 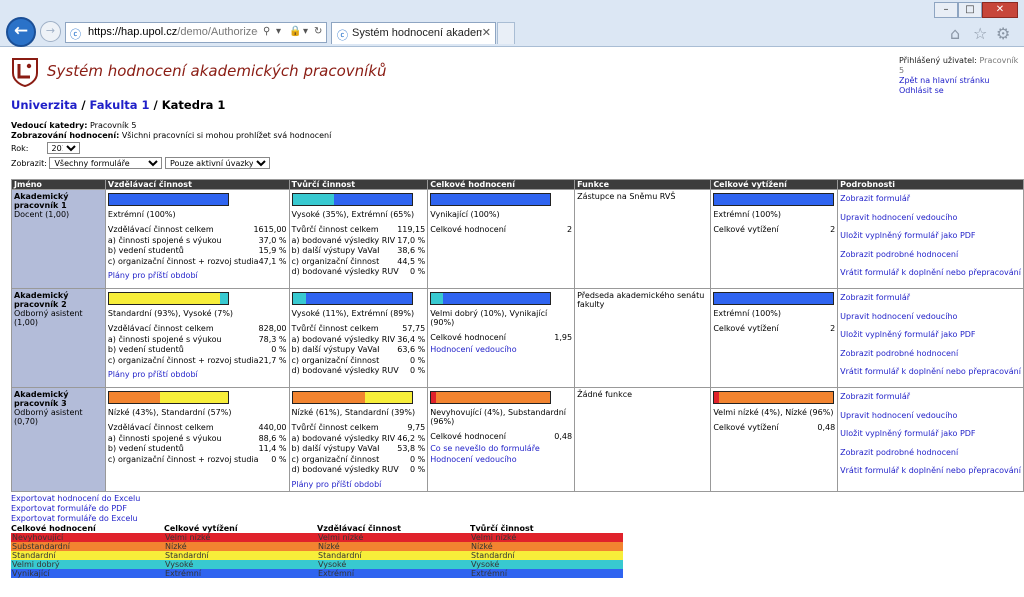 I want to click on maximize-icon: □, so click(x=970, y=10).